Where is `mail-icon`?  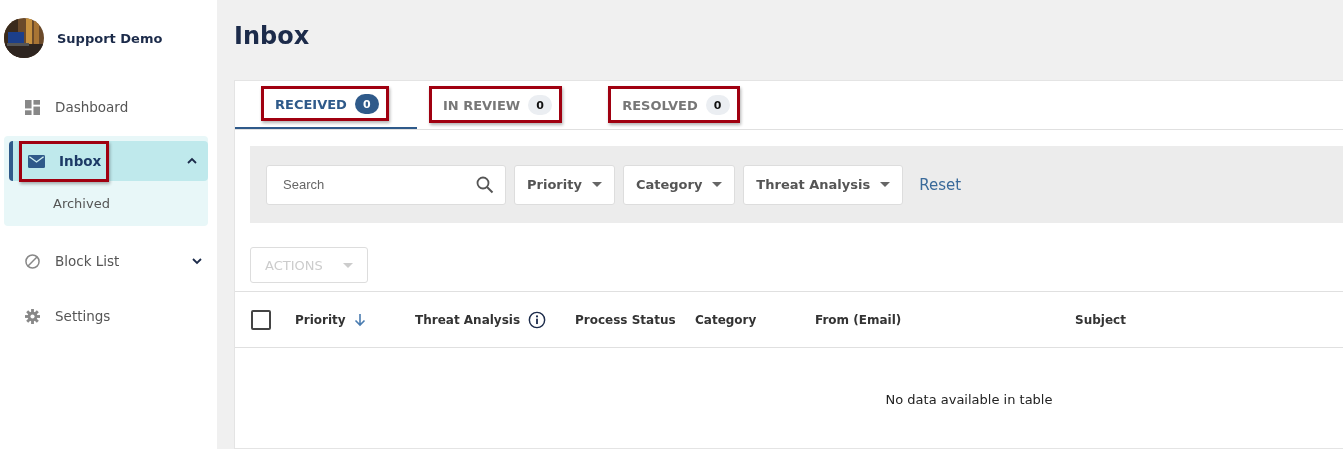
mail-icon is located at coordinates (36, 161).